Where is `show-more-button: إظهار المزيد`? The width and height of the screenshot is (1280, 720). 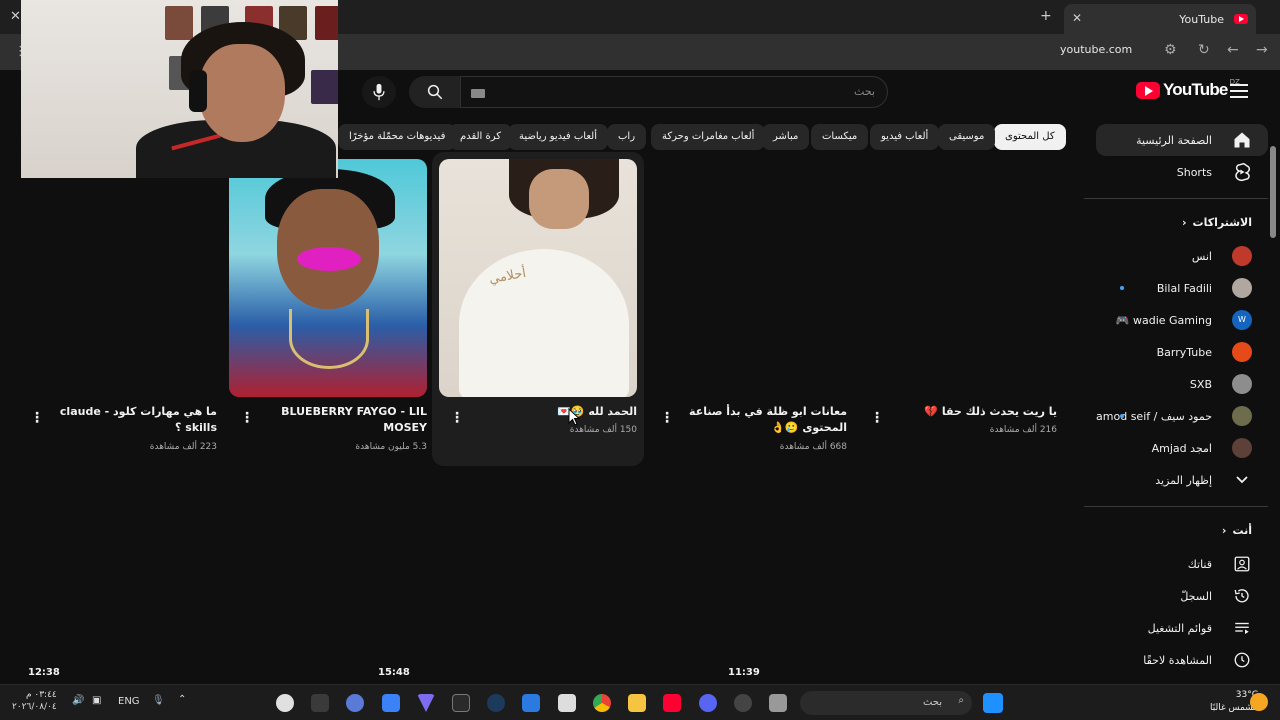
show-more-button: إظهار المزيد is located at coordinates (1182, 480).